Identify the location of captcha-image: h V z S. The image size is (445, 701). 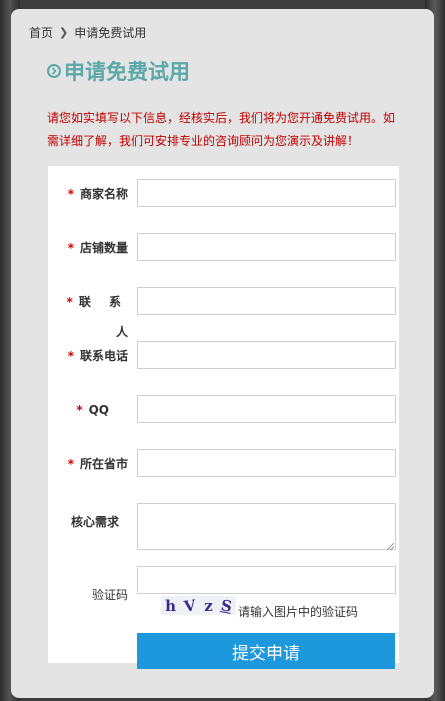
(198, 605).